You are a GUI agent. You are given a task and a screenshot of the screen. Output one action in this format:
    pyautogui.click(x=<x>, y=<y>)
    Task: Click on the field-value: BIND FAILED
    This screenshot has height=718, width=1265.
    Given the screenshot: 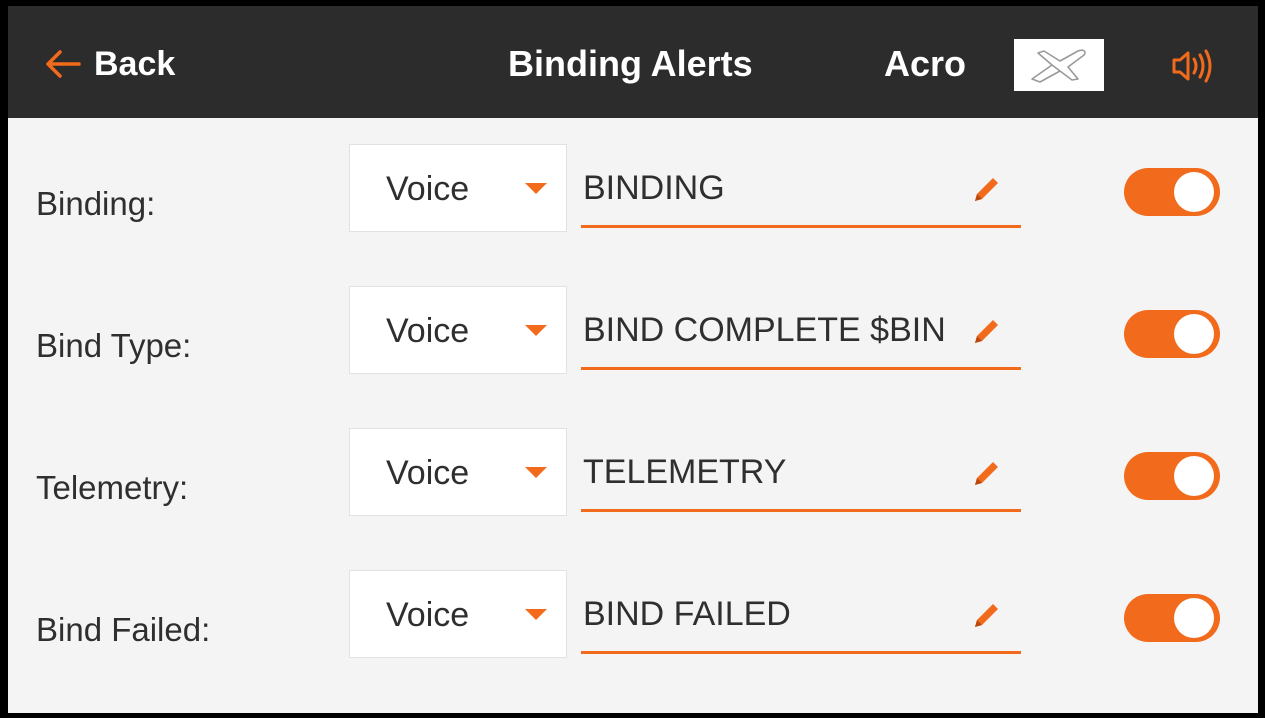 What is the action you would take?
    pyautogui.click(x=687, y=614)
    